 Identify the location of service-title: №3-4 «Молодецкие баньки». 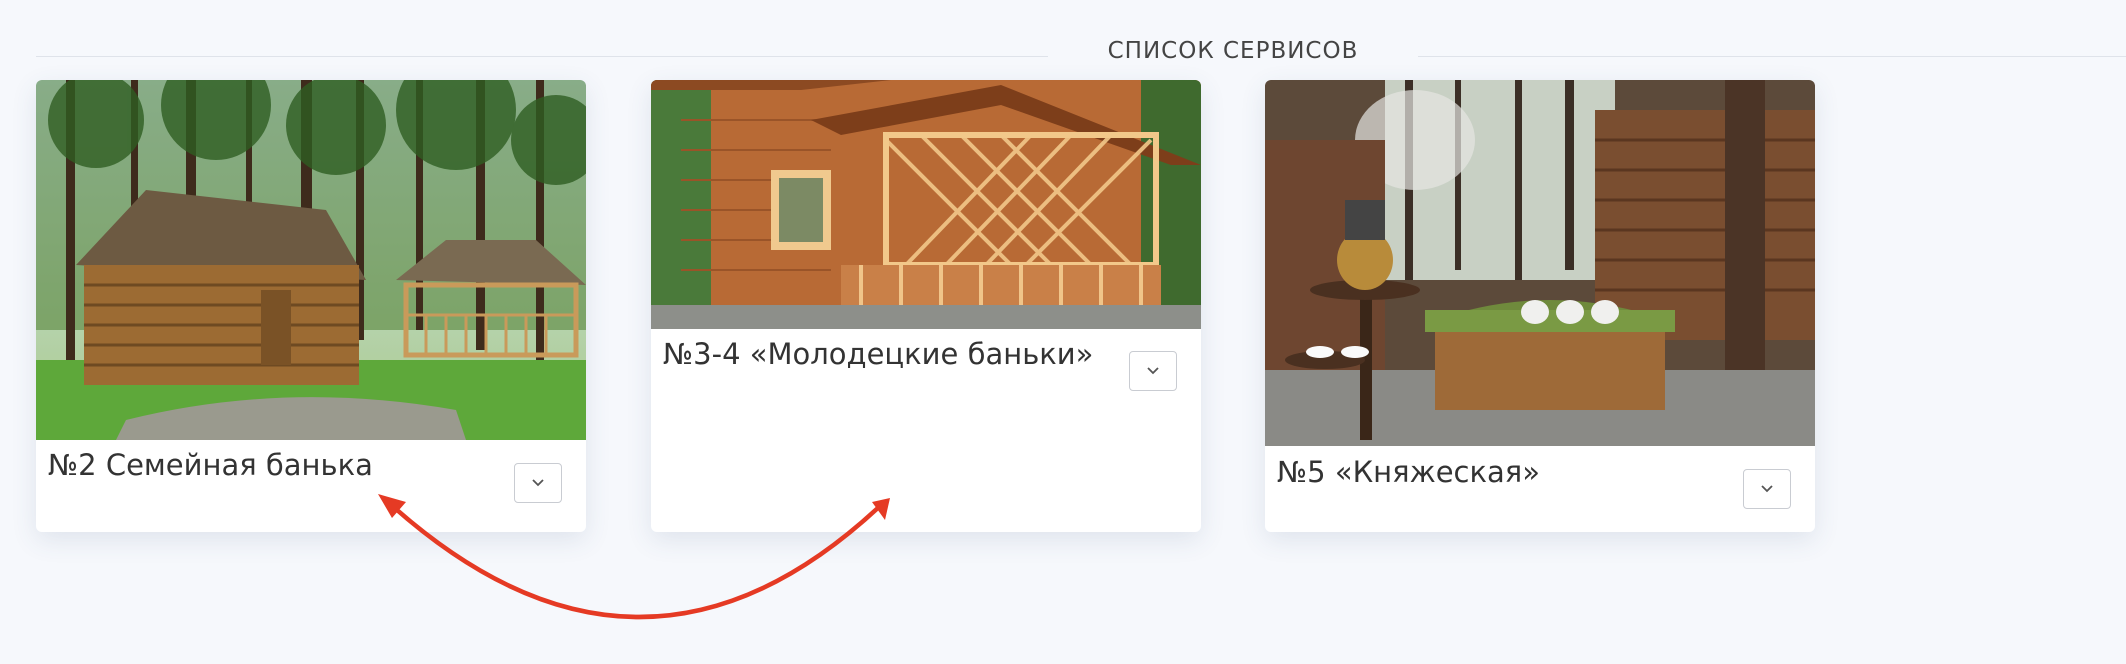
(878, 354).